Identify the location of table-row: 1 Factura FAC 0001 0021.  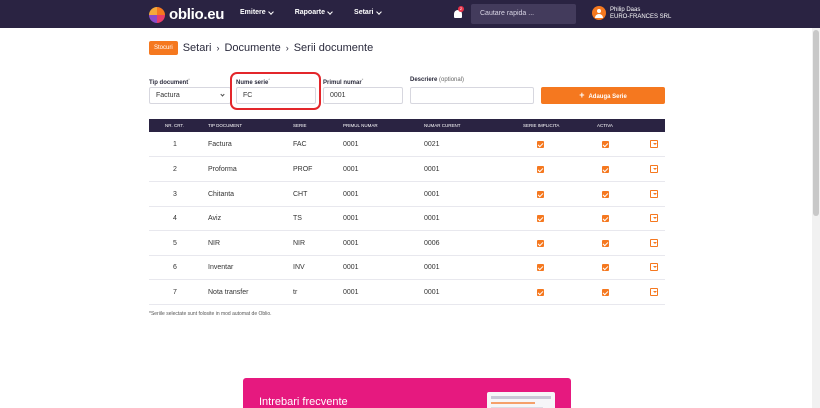
(407, 144).